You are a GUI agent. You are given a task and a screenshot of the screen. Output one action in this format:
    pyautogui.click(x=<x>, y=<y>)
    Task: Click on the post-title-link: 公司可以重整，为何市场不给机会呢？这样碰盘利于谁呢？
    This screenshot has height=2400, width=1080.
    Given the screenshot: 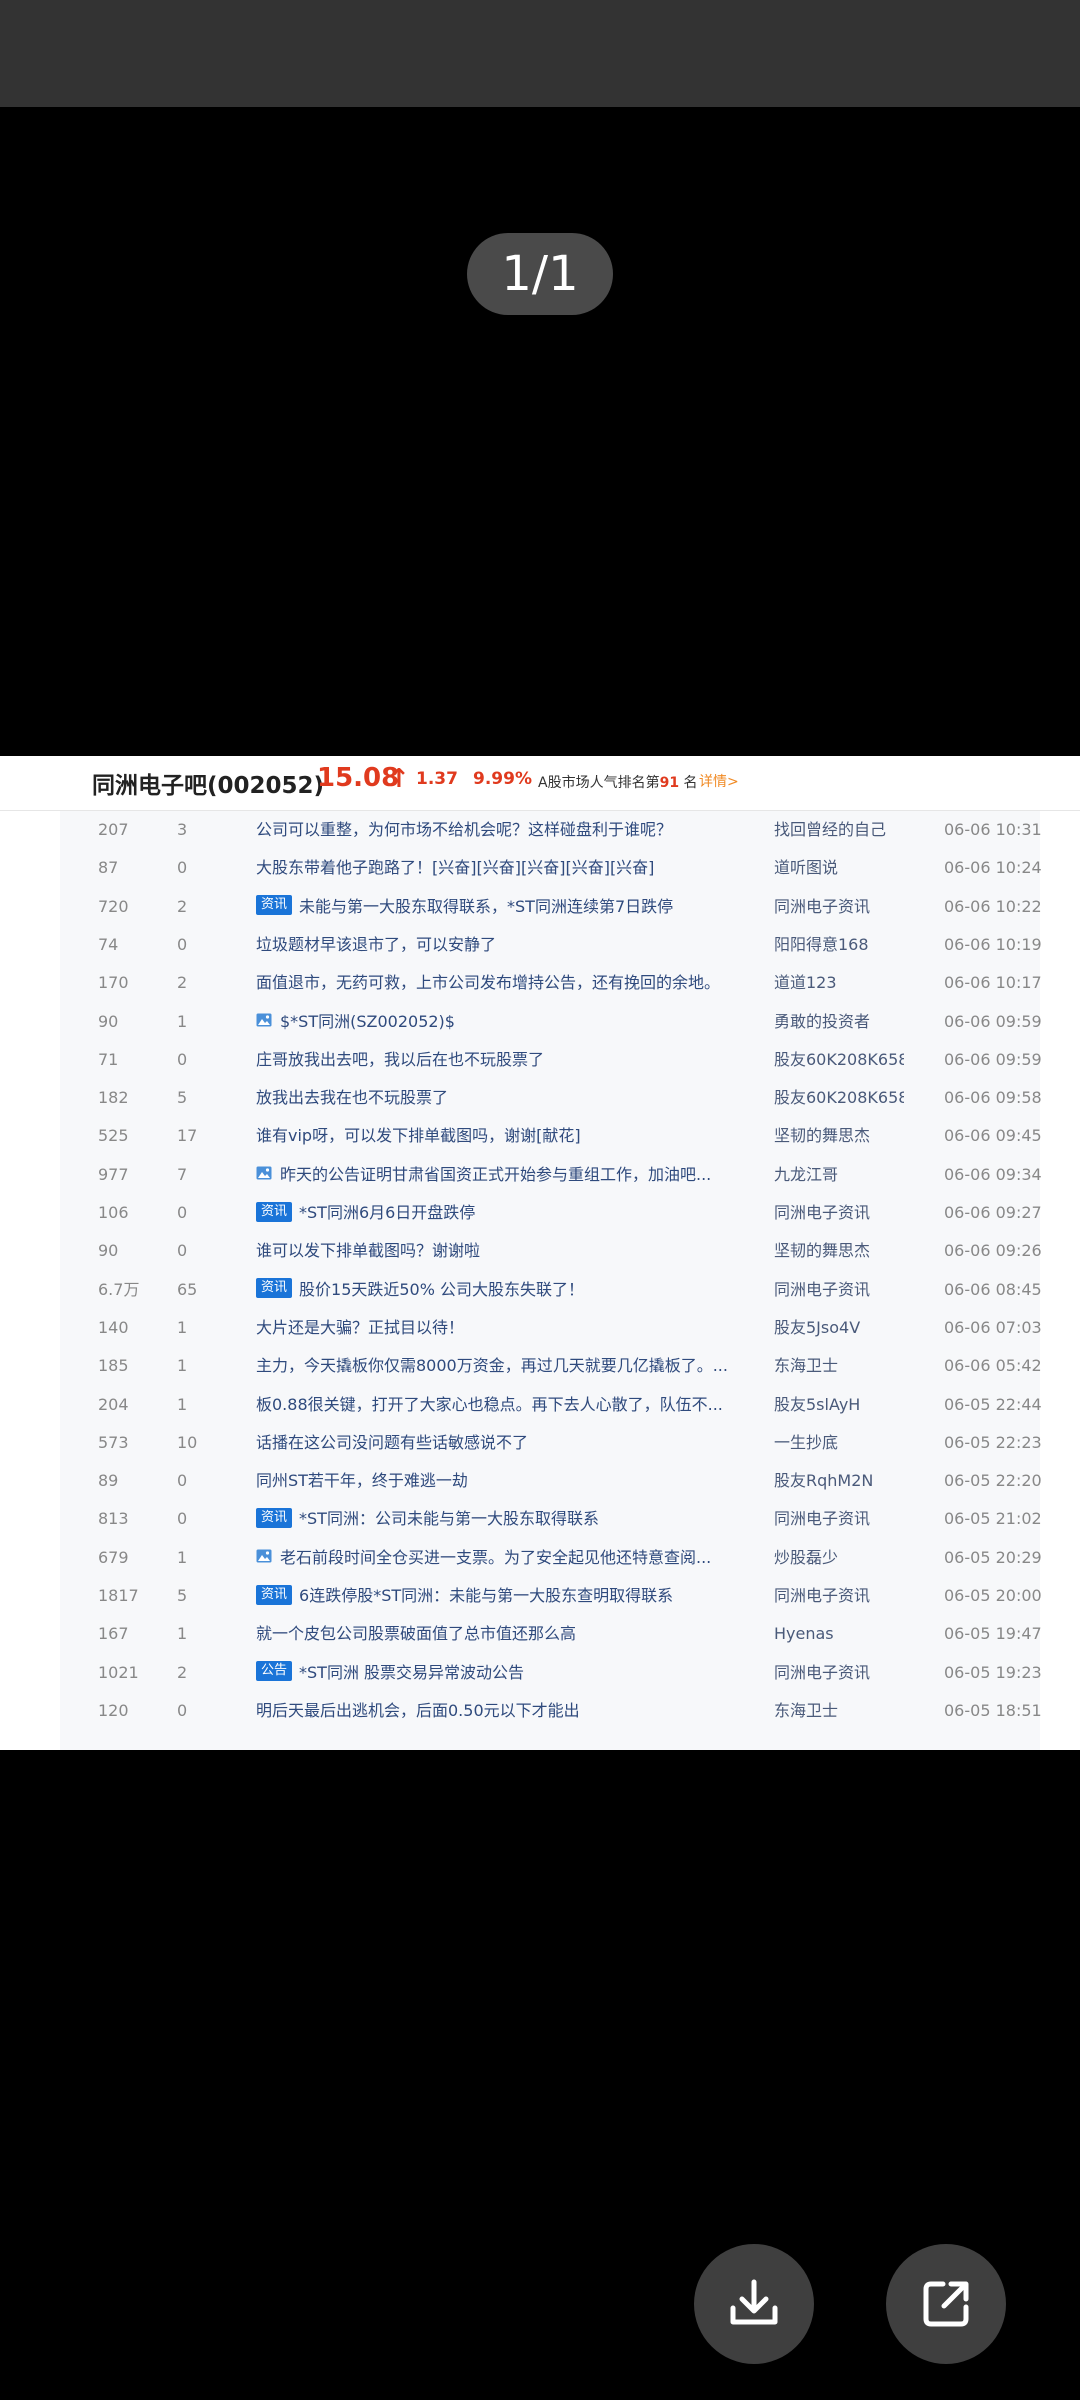 What is the action you would take?
    pyautogui.click(x=501, y=830)
    